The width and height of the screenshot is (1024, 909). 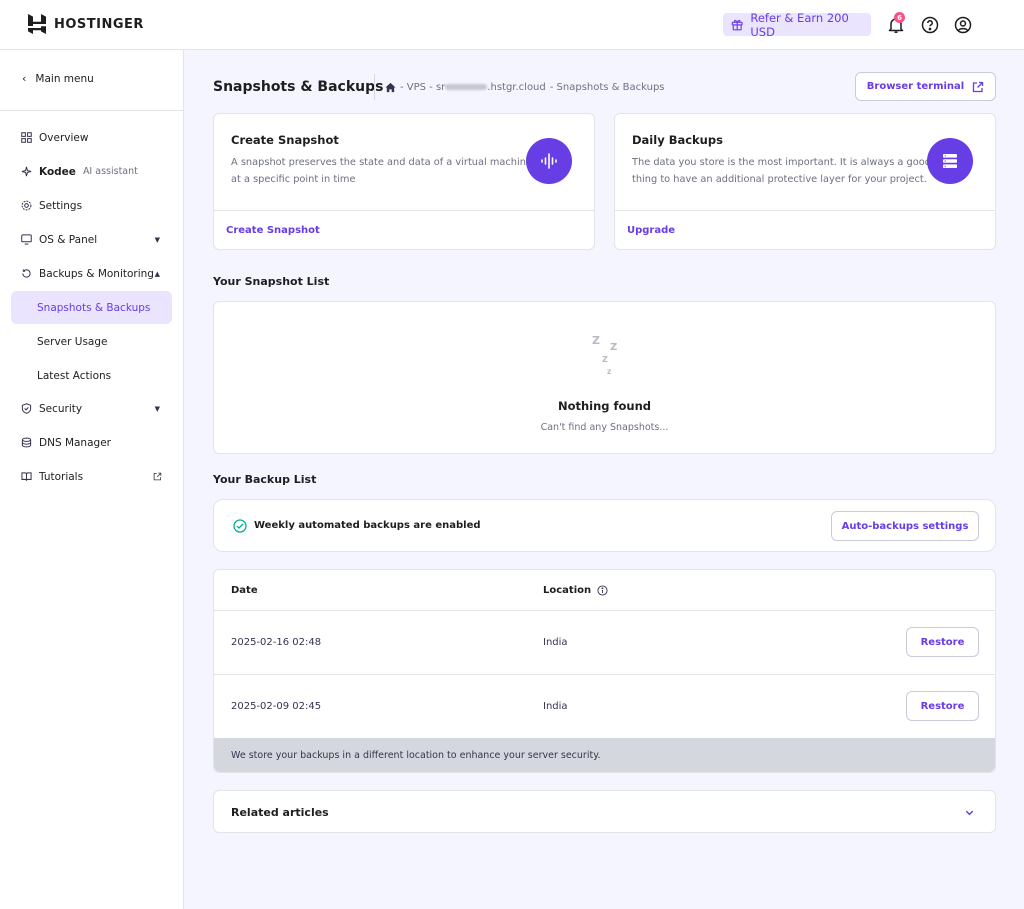 What do you see at coordinates (61, 408) in the screenshot?
I see `sidebar-item-label: Security` at bounding box center [61, 408].